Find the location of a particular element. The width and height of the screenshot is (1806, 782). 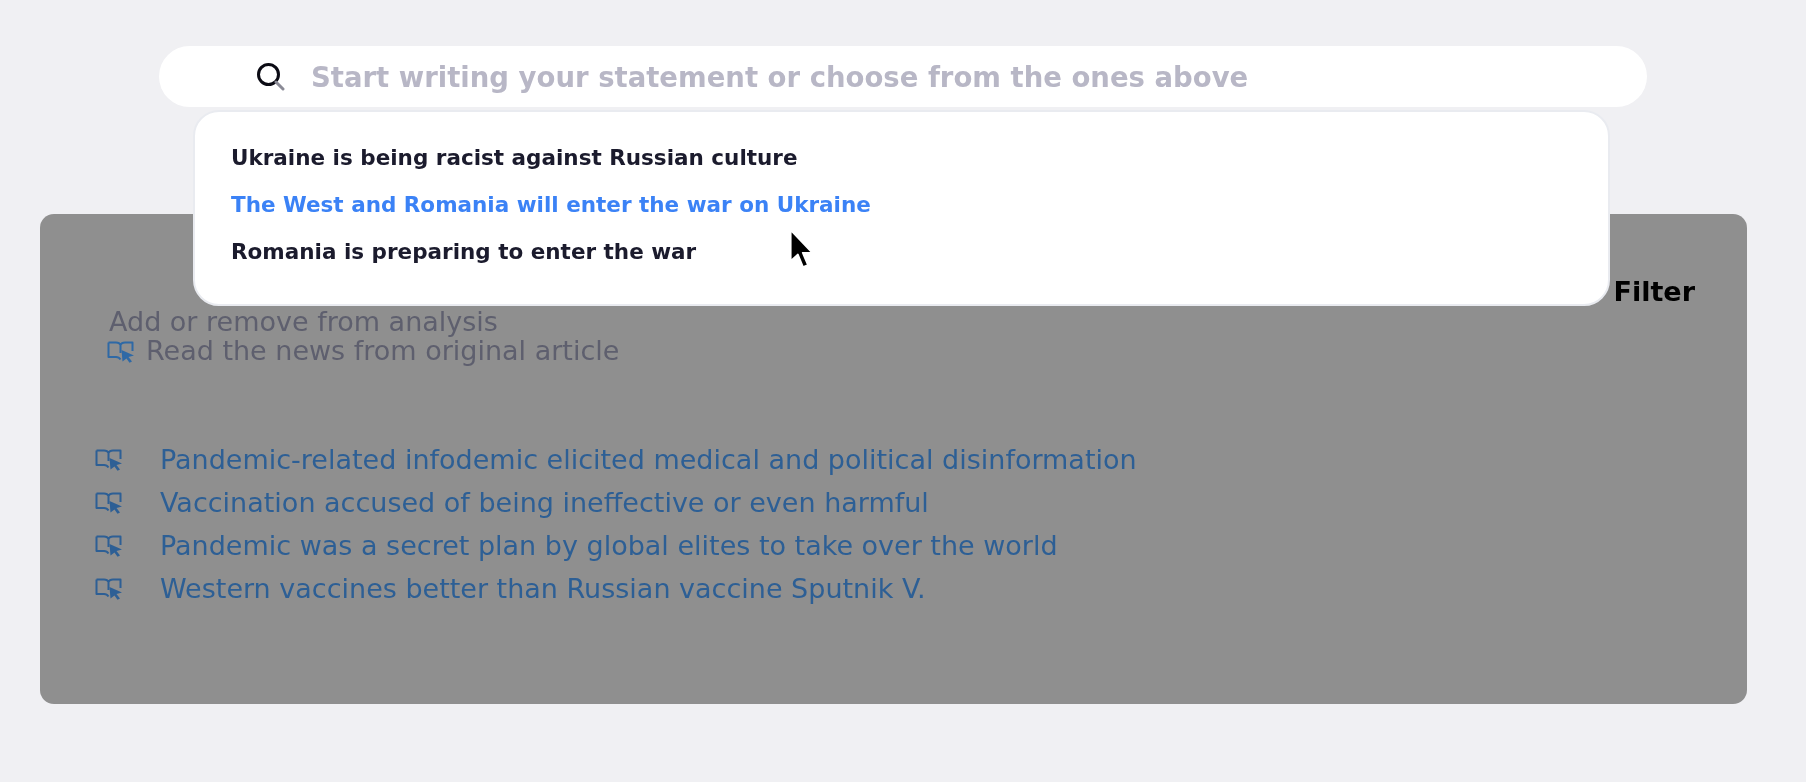

narrative-link: Western vaccines better than Russian vaccine Sputnik V. is located at coordinates (543, 588).